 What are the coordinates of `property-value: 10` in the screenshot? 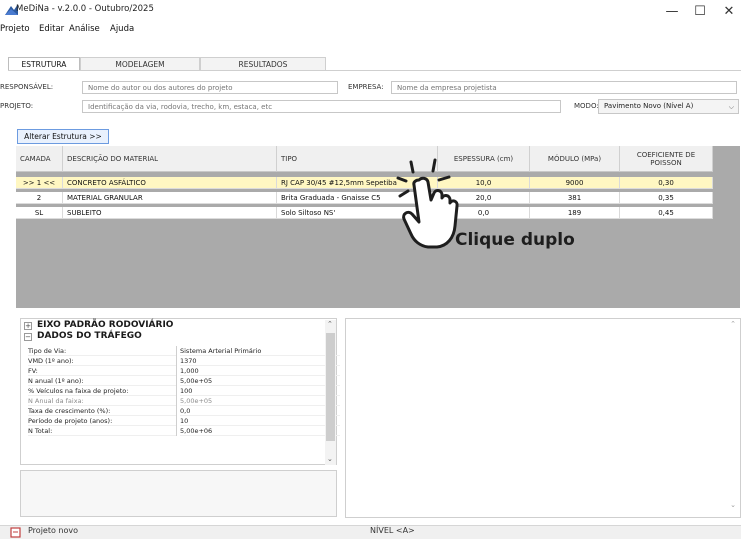 It's located at (260, 421).